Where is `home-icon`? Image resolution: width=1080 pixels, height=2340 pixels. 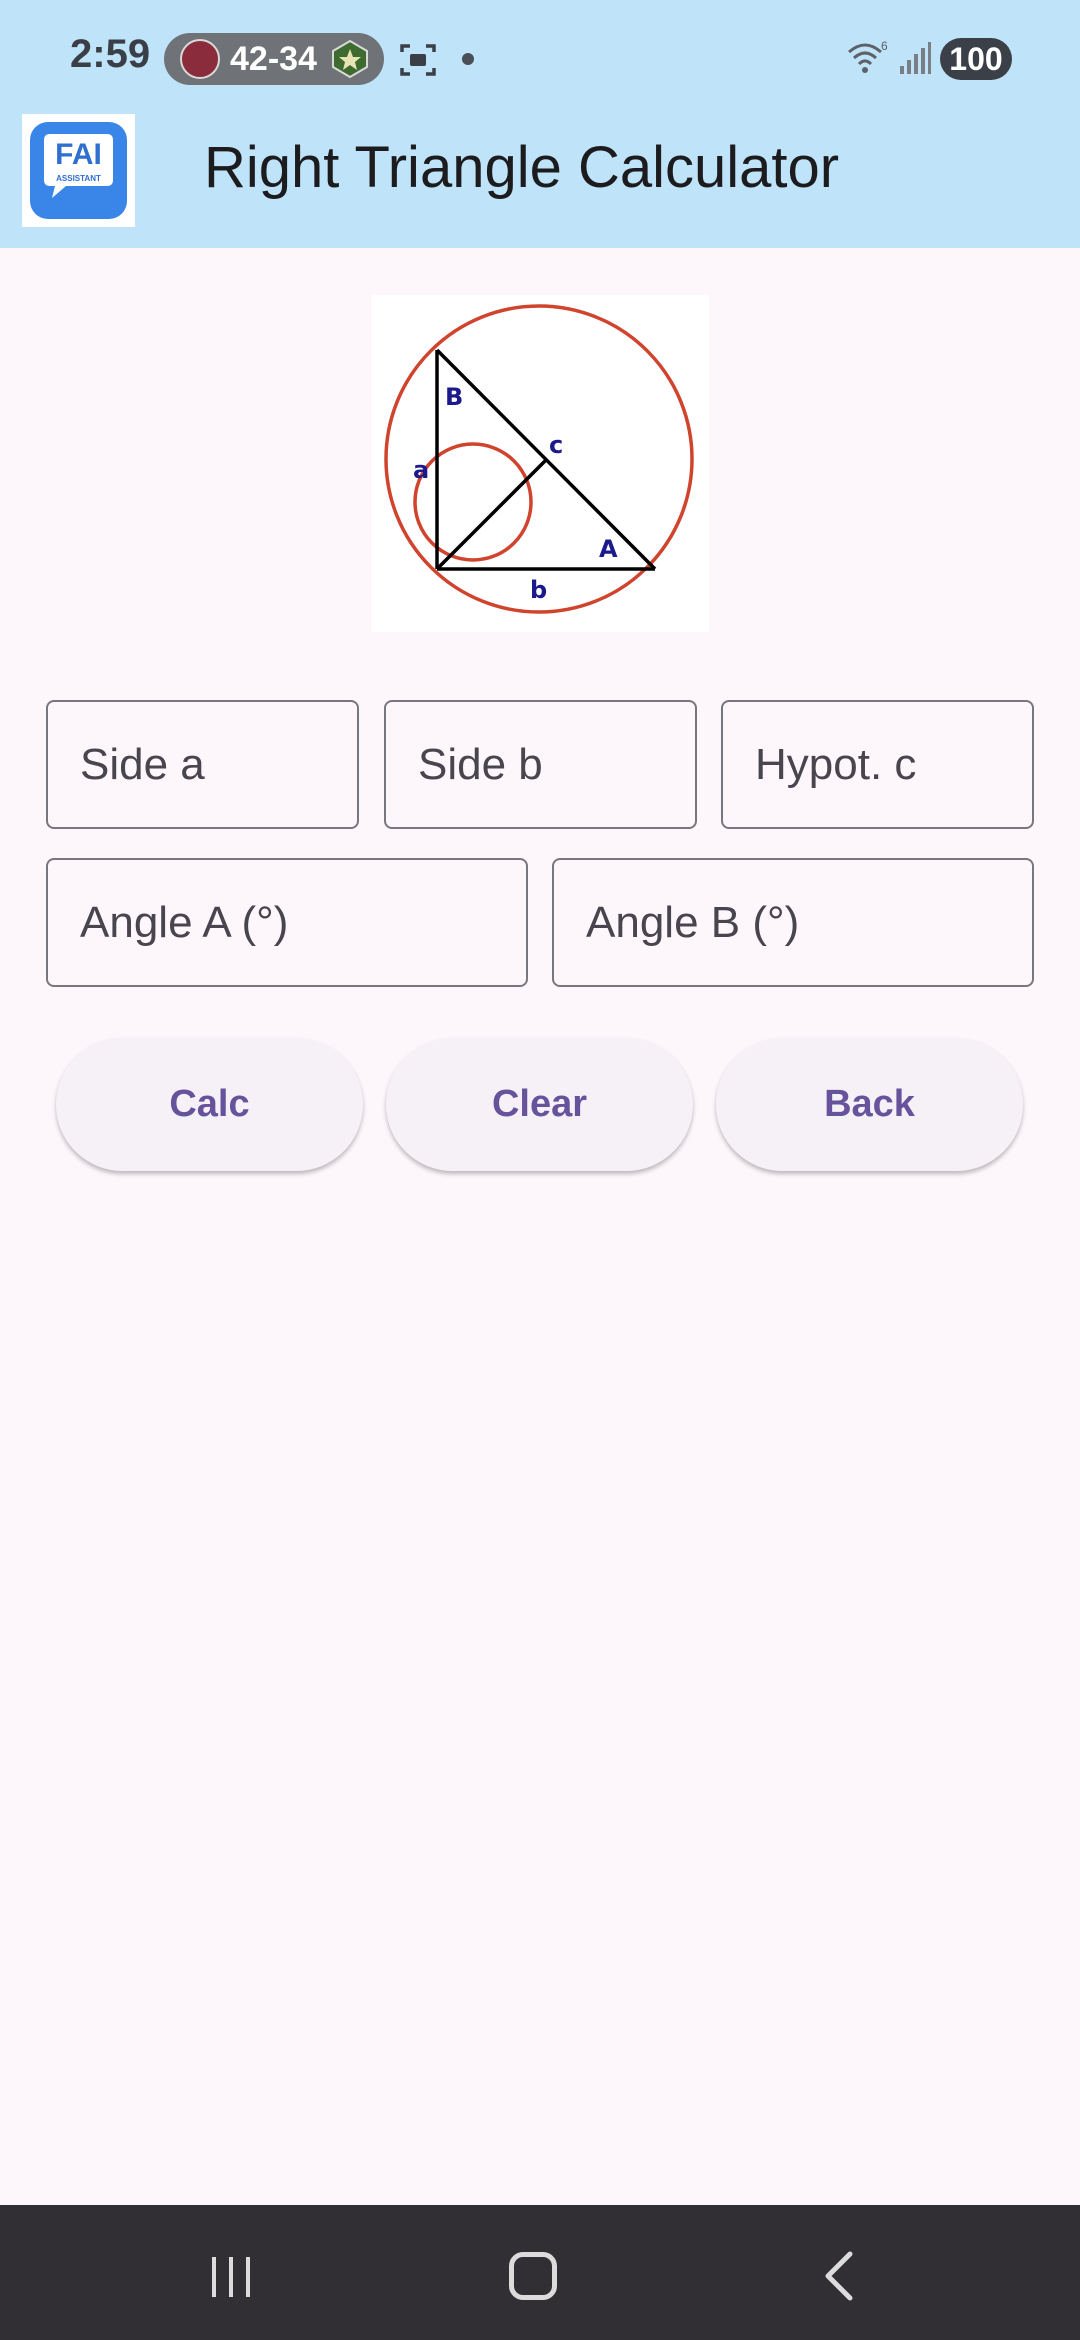 home-icon is located at coordinates (533, 2276).